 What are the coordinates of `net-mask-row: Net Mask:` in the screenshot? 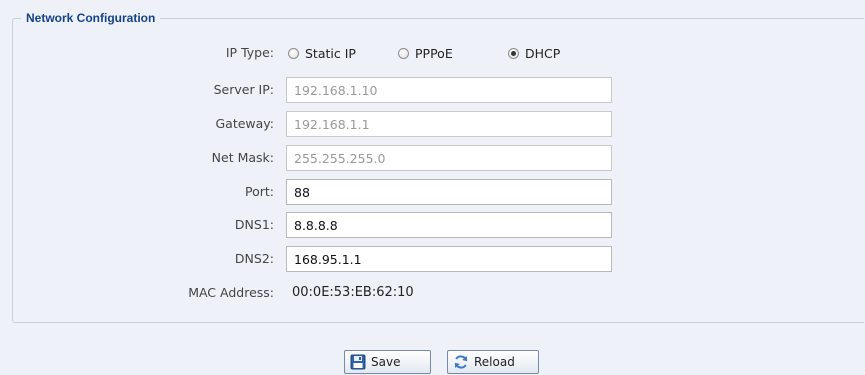 It's located at (432, 158).